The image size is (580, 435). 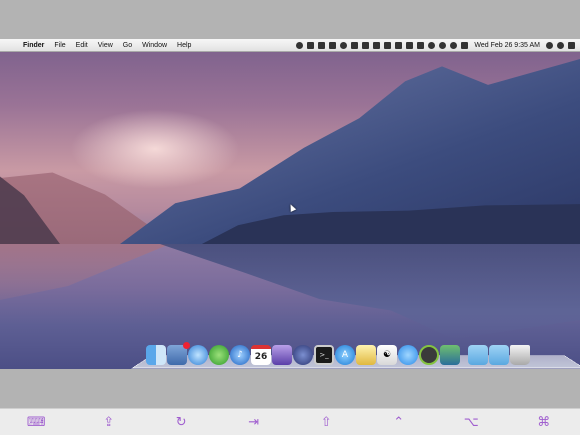 I want to click on menu-finder: Finder, so click(x=33, y=45).